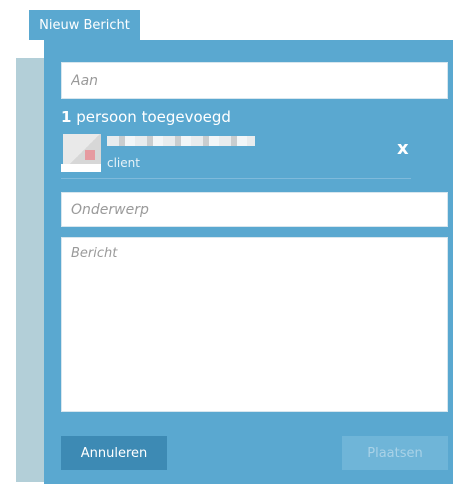  I want to click on tab-label: Nieuw Bericht, so click(84, 25).